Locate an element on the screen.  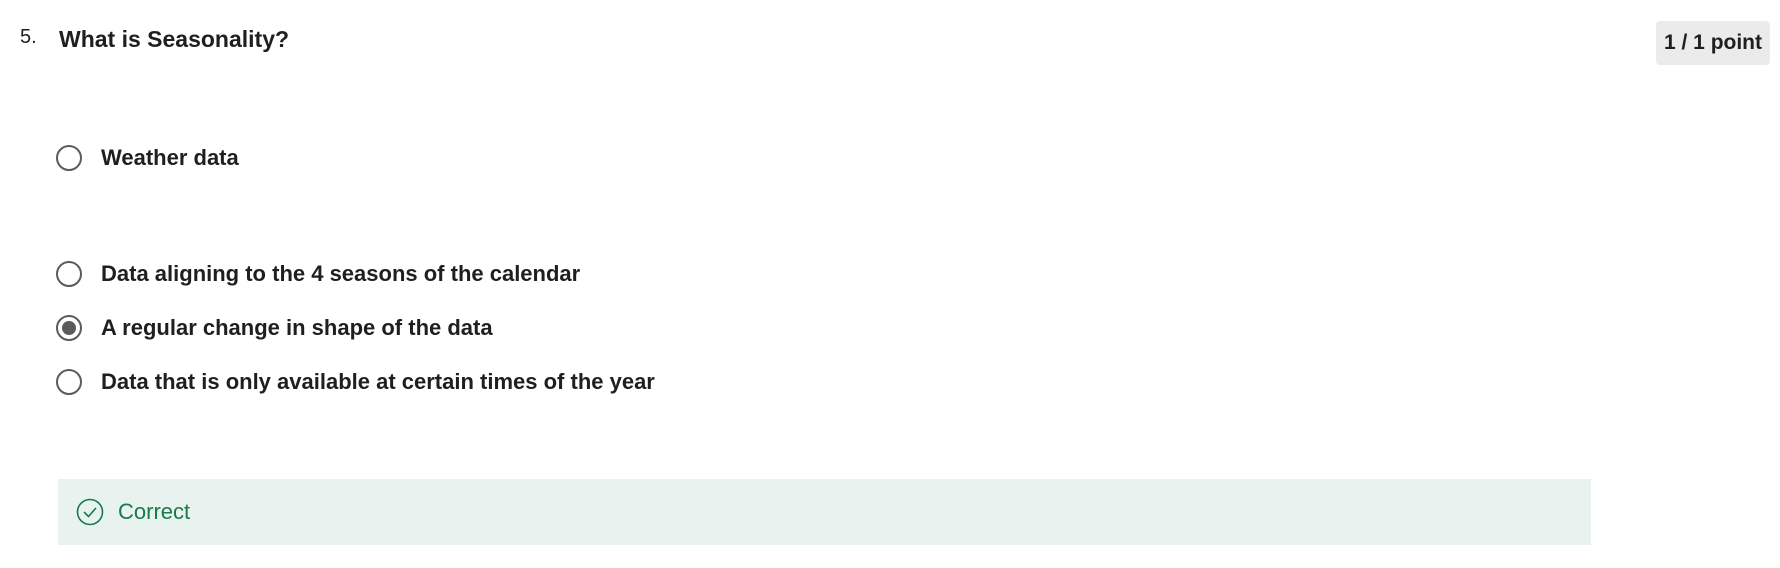
answer-option-label: A regular change in shape of the data is located at coordinates (297, 327).